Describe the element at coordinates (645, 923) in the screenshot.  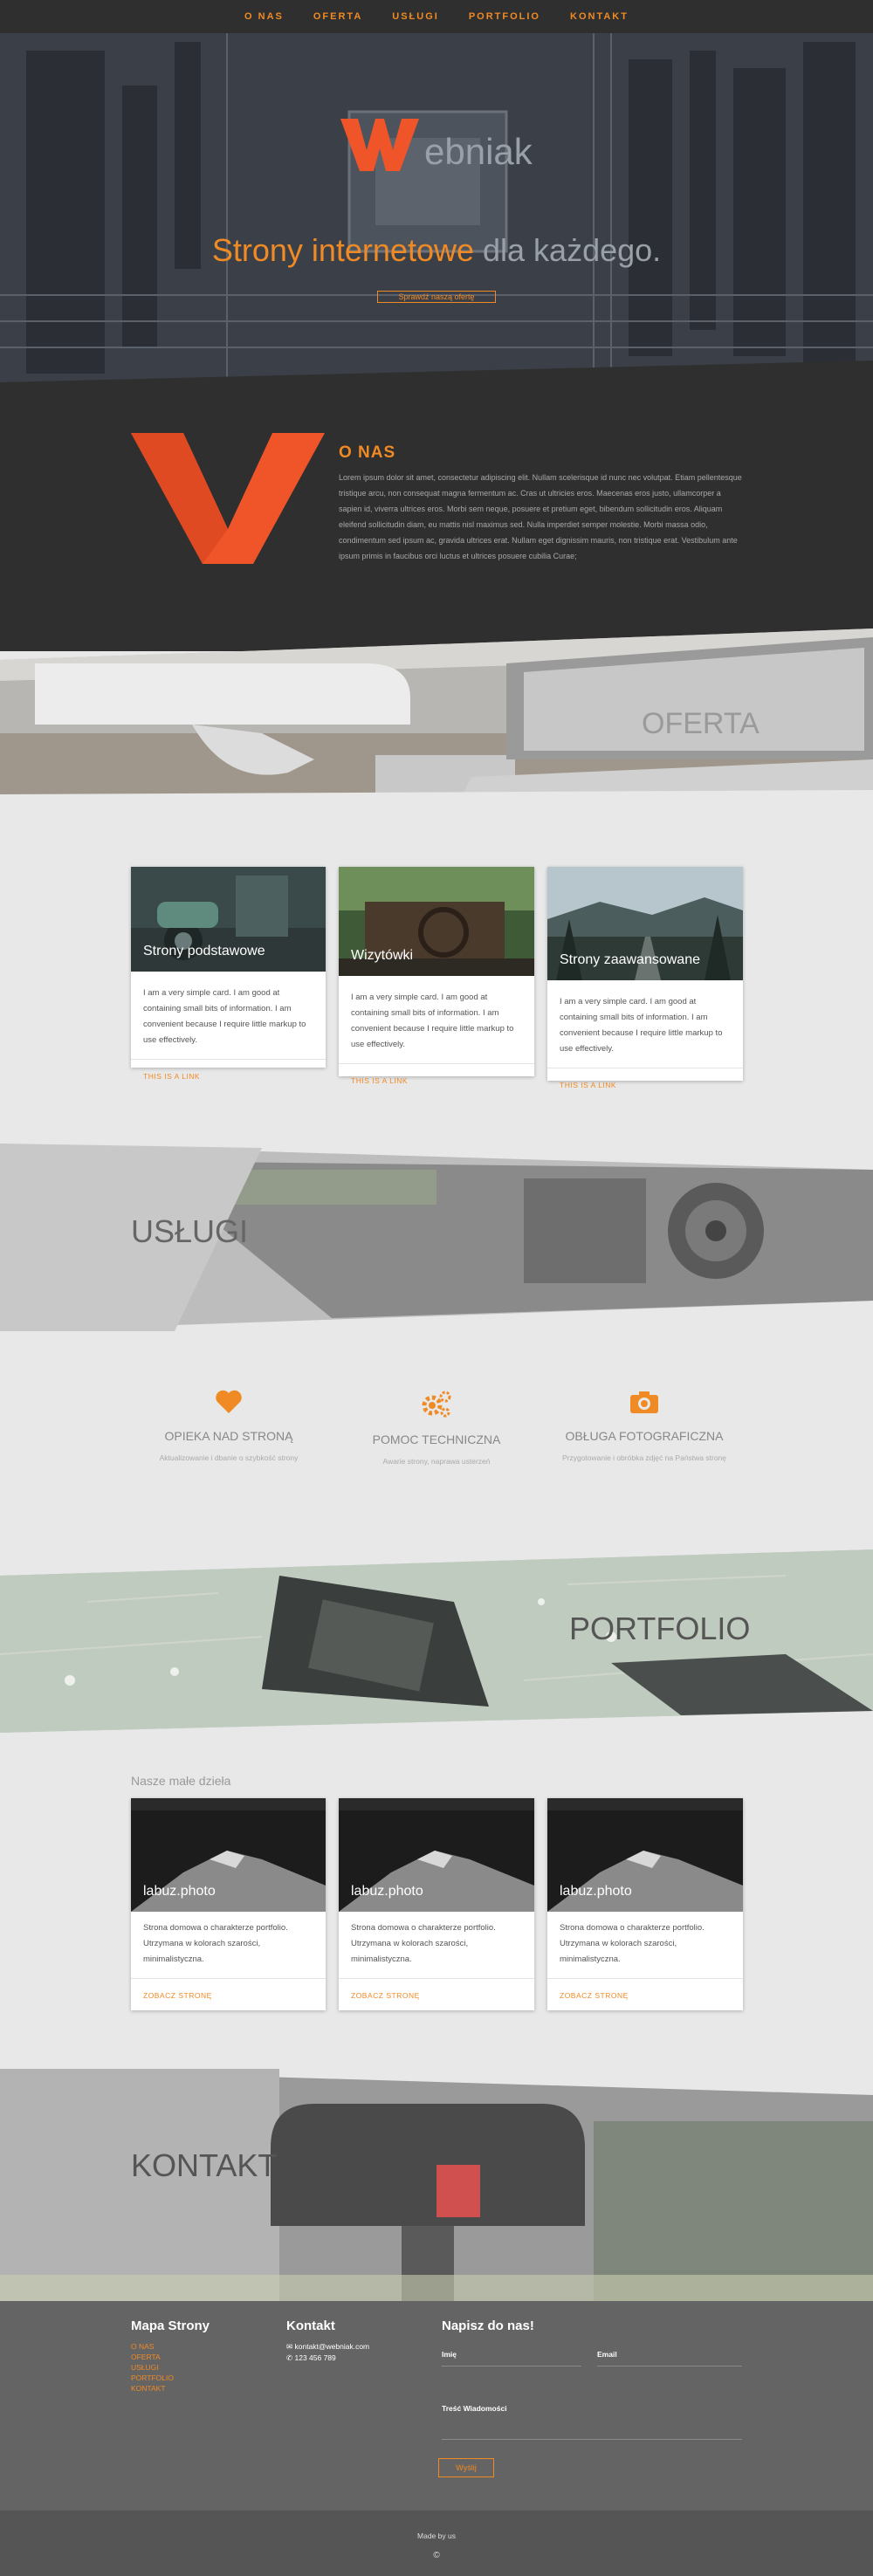
I see `offer-card-3-image: Strony zaawansowane` at that location.